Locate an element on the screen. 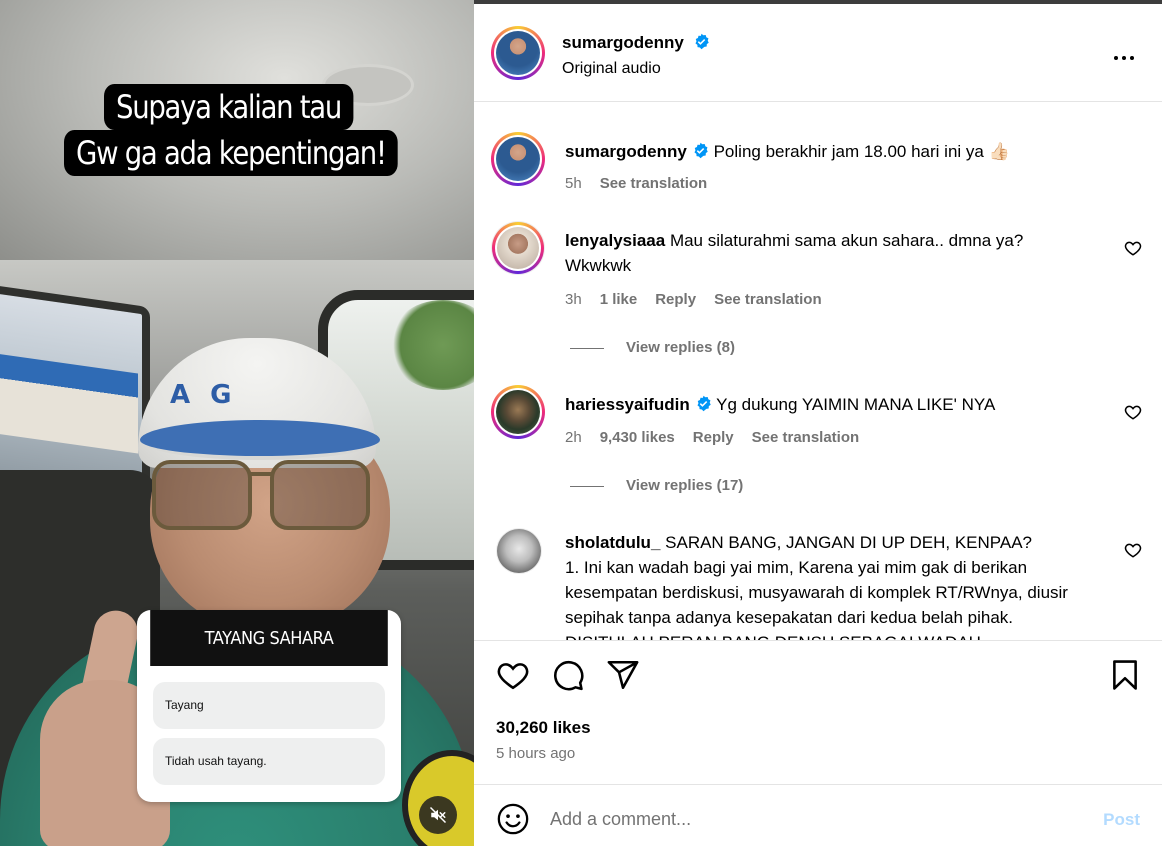  view-replies-label: View replies (8) is located at coordinates (680, 347).